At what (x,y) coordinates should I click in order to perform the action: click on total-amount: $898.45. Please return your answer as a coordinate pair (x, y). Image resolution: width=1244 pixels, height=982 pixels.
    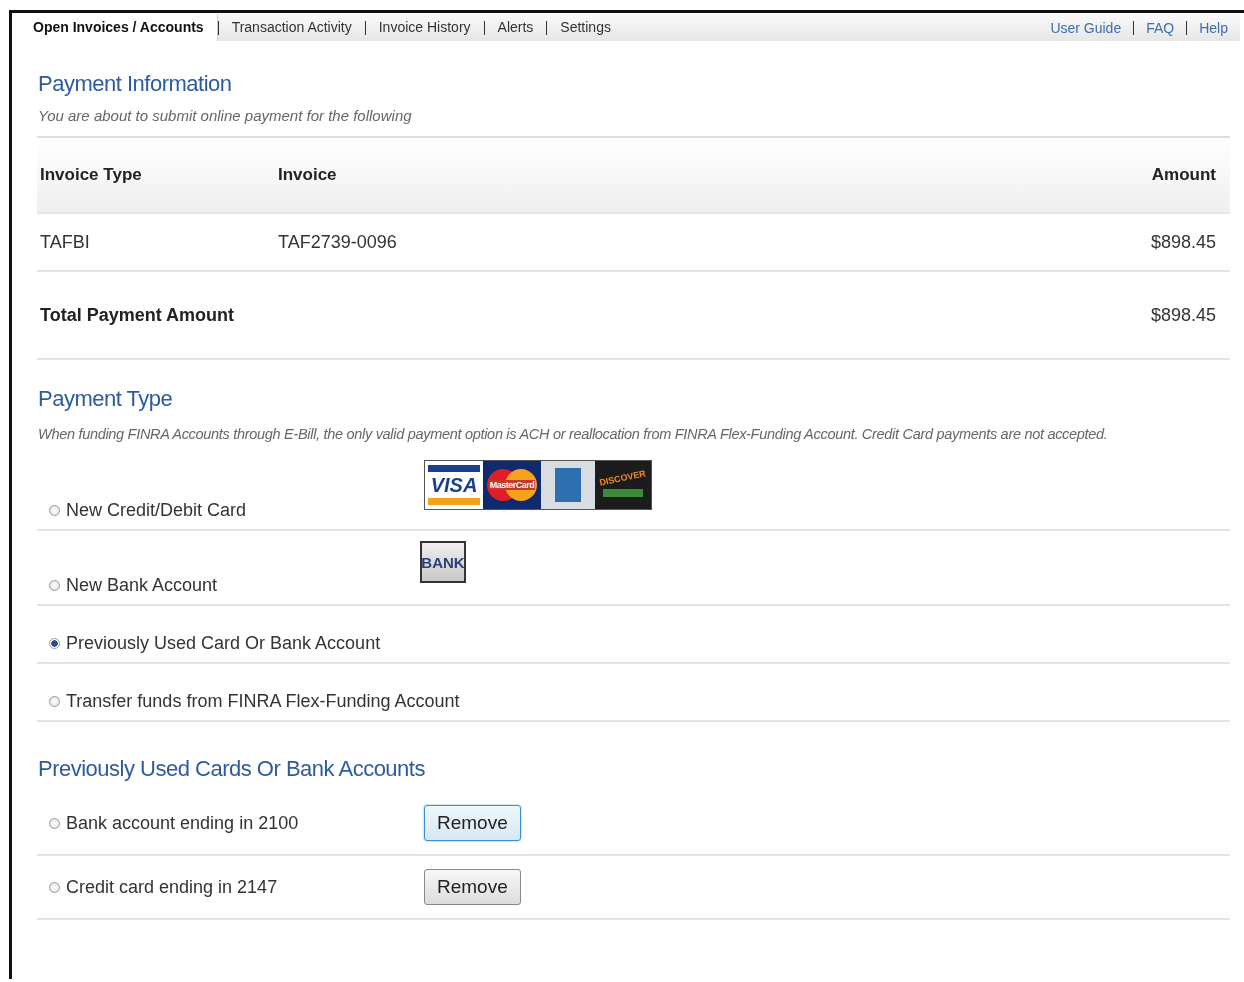
    Looking at the image, I should click on (1183, 315).